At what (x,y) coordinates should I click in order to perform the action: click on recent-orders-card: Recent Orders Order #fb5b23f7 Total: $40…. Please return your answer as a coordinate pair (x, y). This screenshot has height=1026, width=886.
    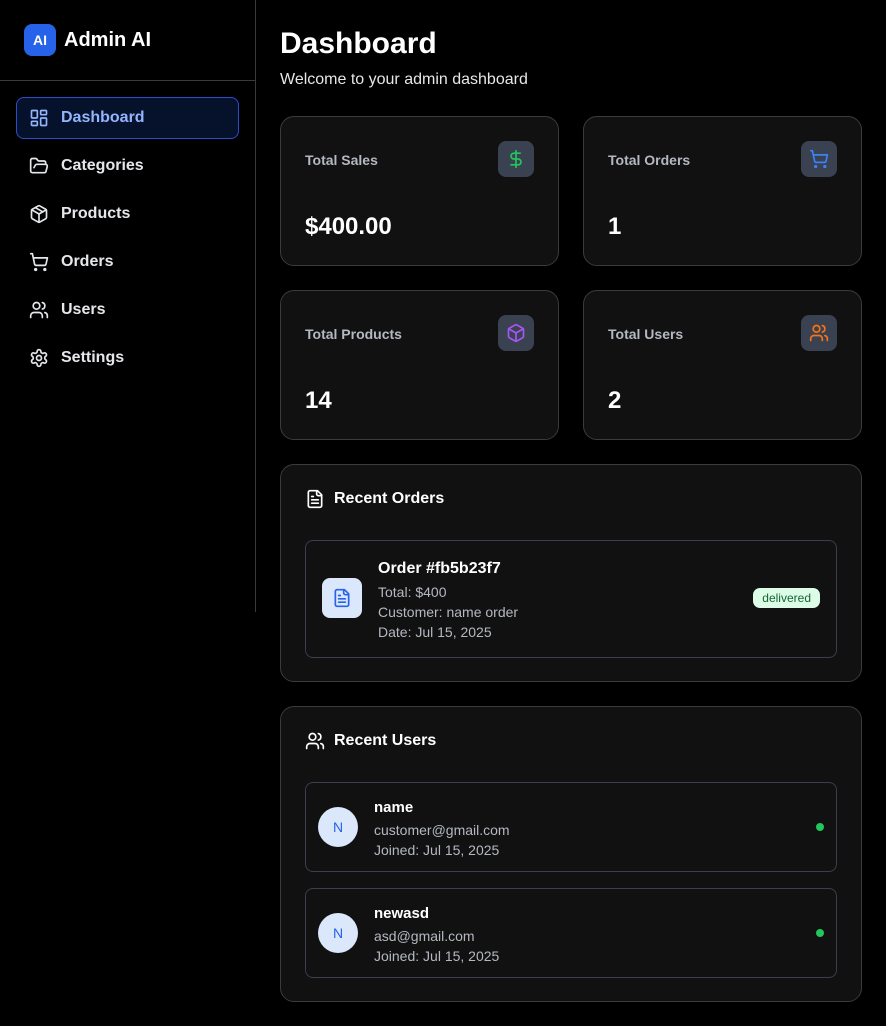
    Looking at the image, I should click on (571, 573).